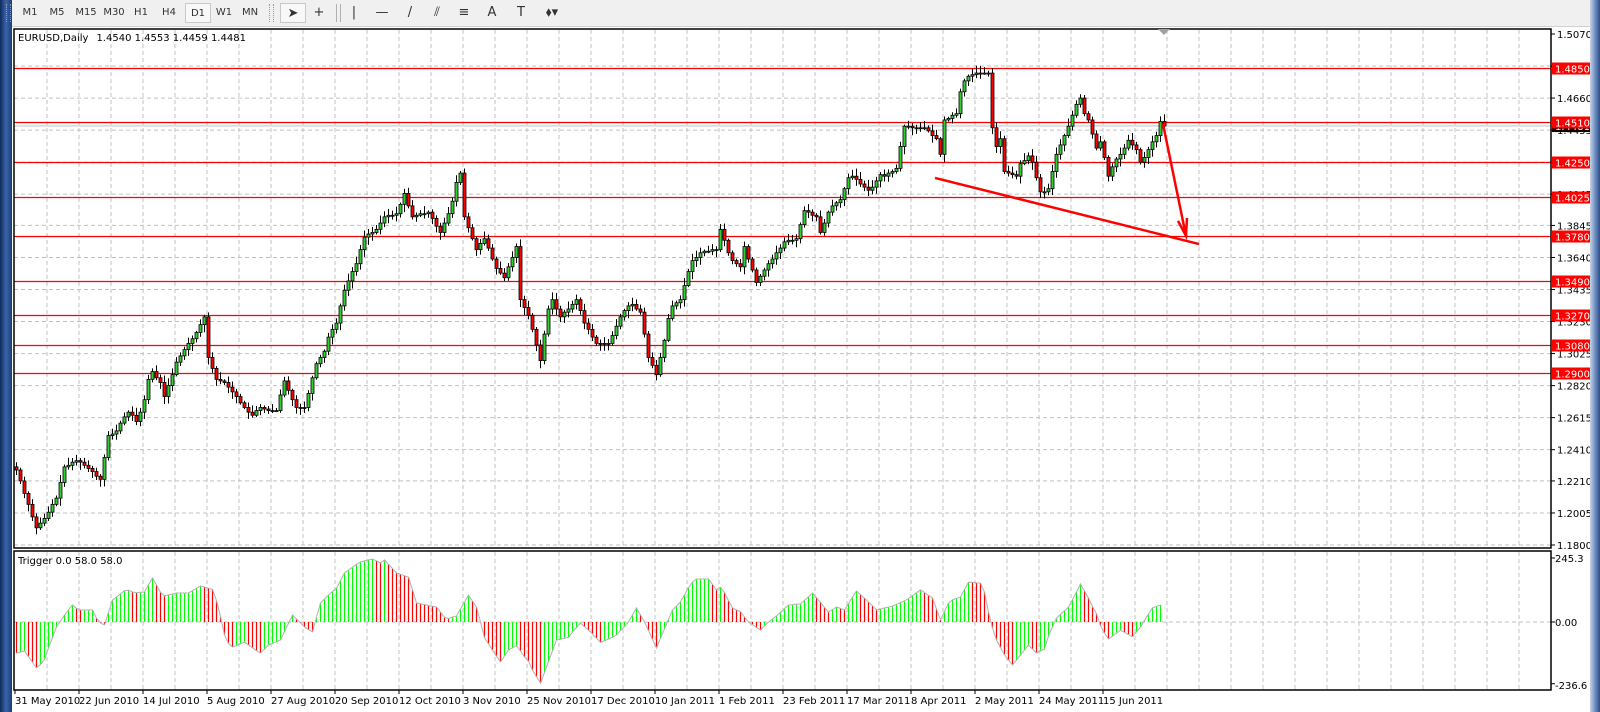 The image size is (1600, 712). Describe the element at coordinates (747, 701) in the screenshot. I see `date-tick-label: 1 Feb 2011` at that location.